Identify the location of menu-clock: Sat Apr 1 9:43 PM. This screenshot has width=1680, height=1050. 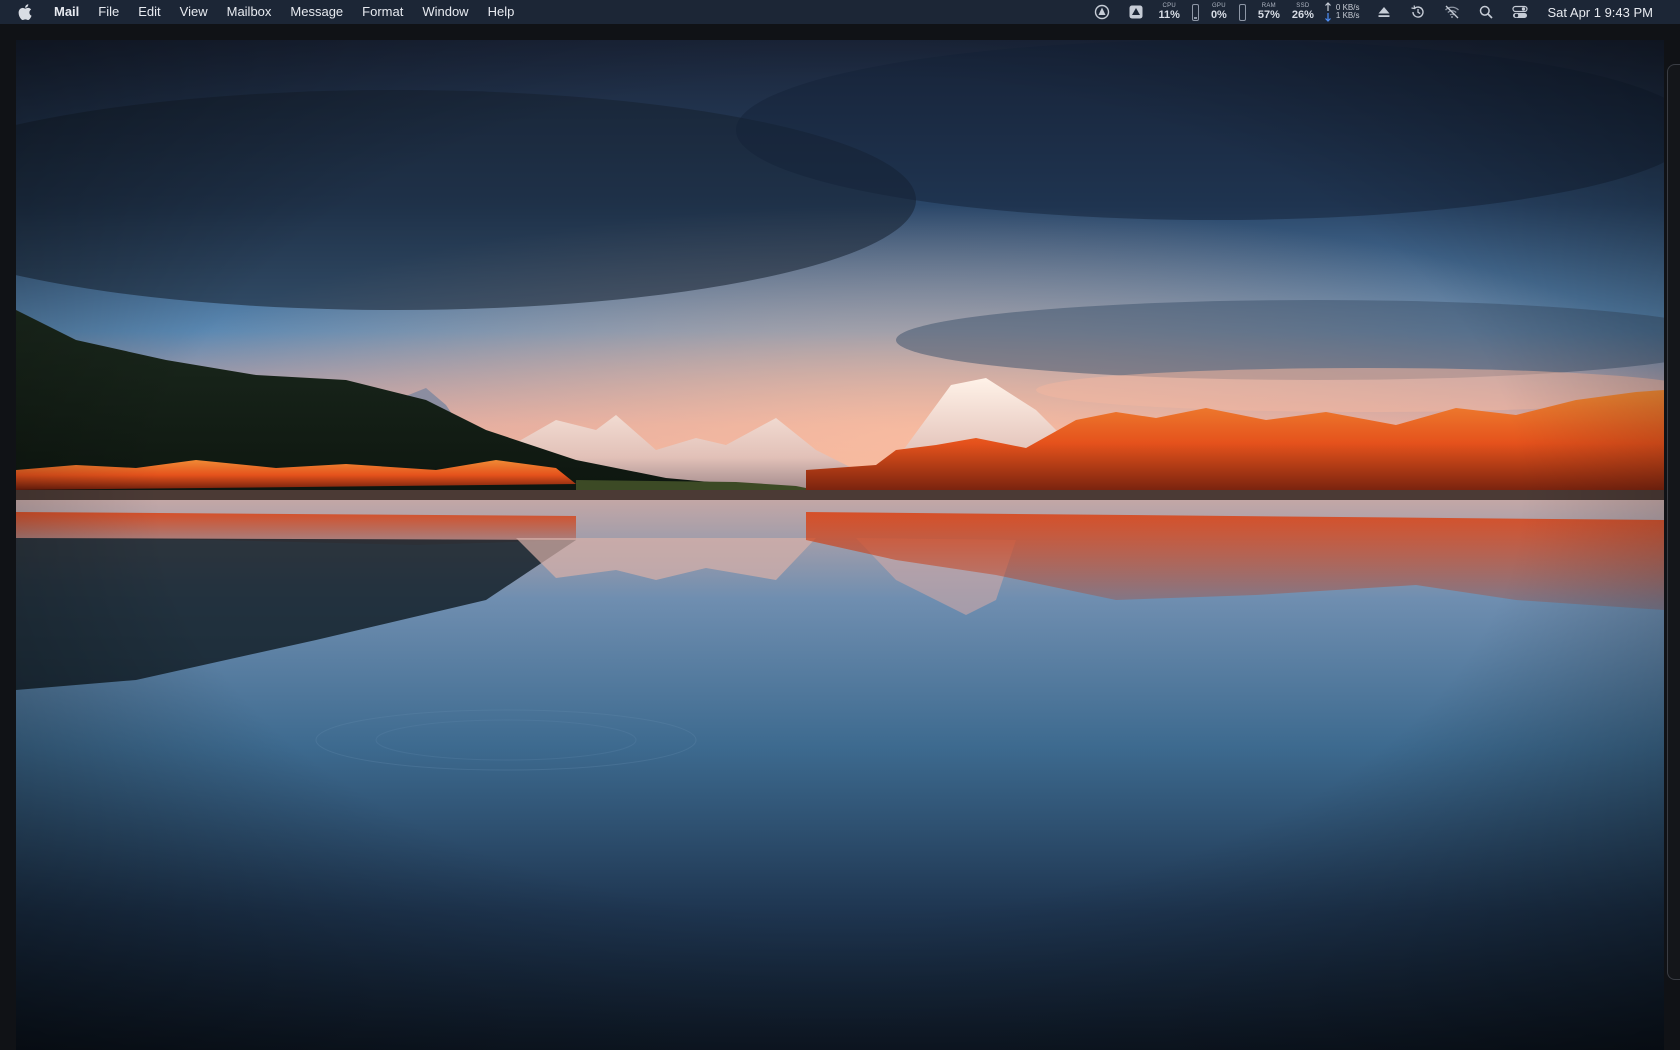
(1600, 12).